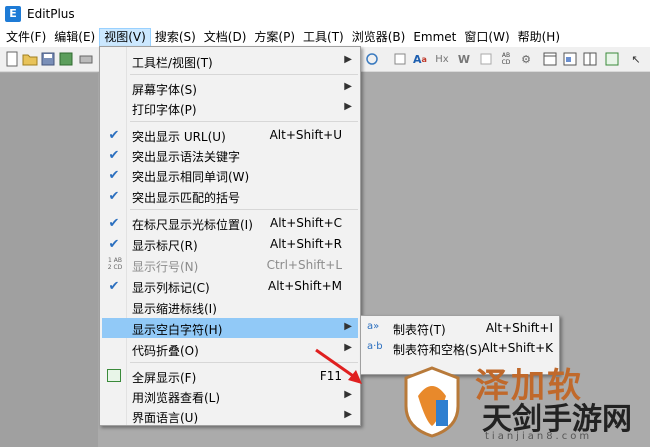 The image size is (650, 447). What do you see at coordinates (432, 402) in the screenshot?
I see `watermark-logo-icon` at bounding box center [432, 402].